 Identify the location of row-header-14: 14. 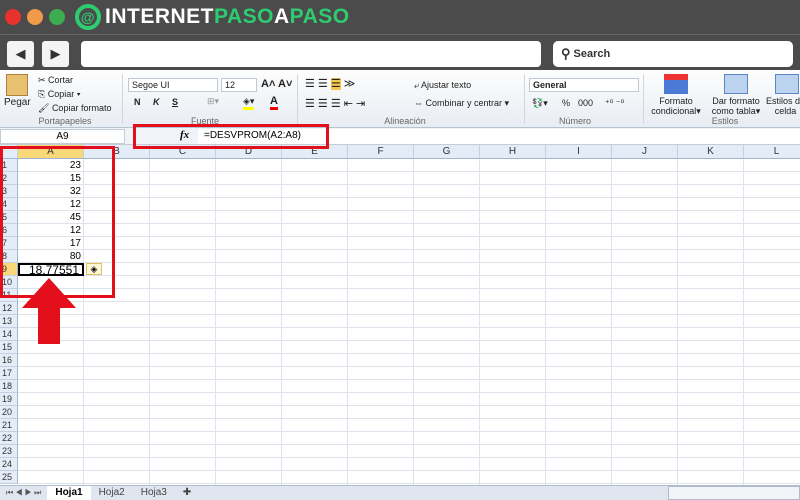
(9, 334).